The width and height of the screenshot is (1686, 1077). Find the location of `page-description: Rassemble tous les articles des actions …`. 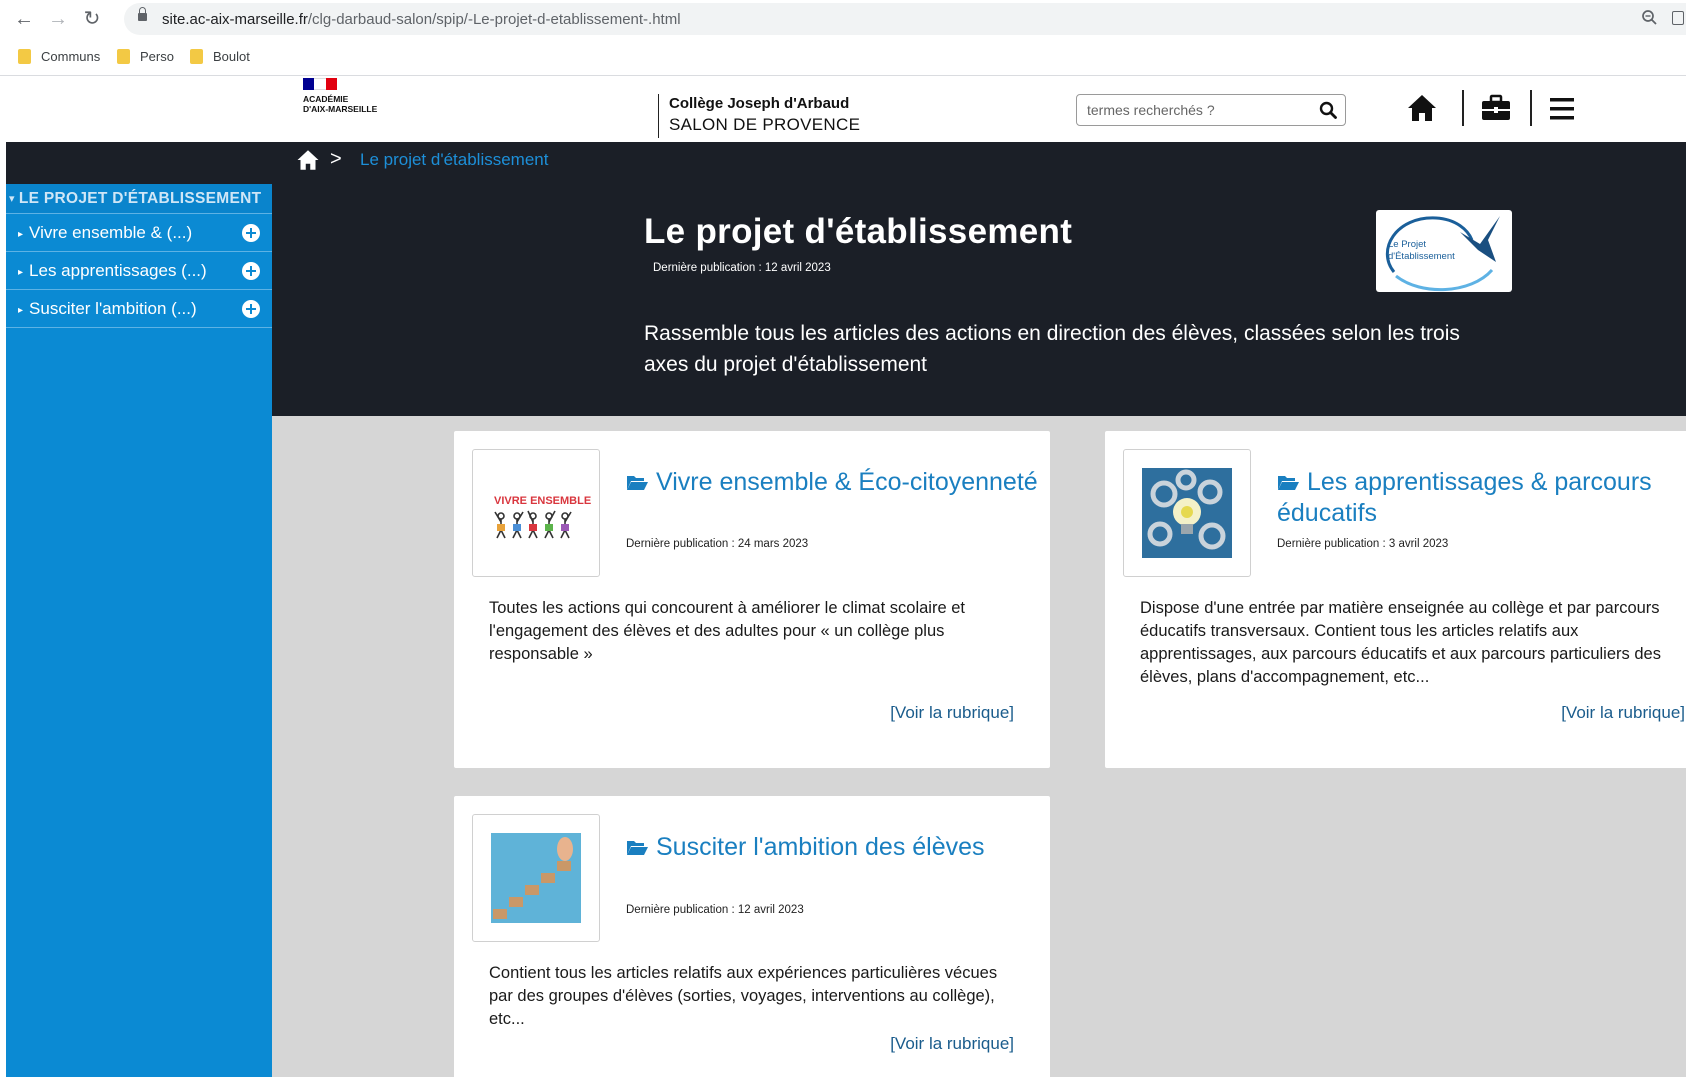

page-description: Rassemble tous les articles des actions … is located at coordinates (1052, 349).